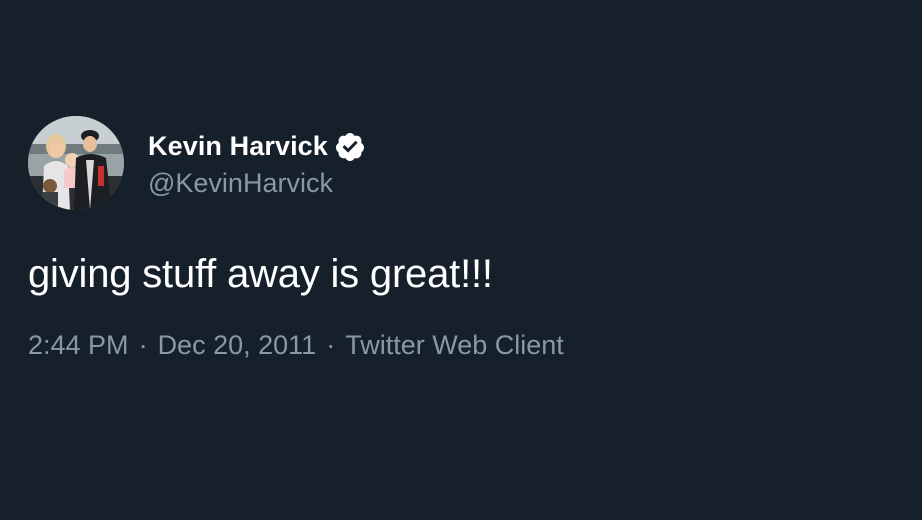 The image size is (922, 520). Describe the element at coordinates (260, 274) in the screenshot. I see `tweet-text: giving stuff away is great!!!` at that location.